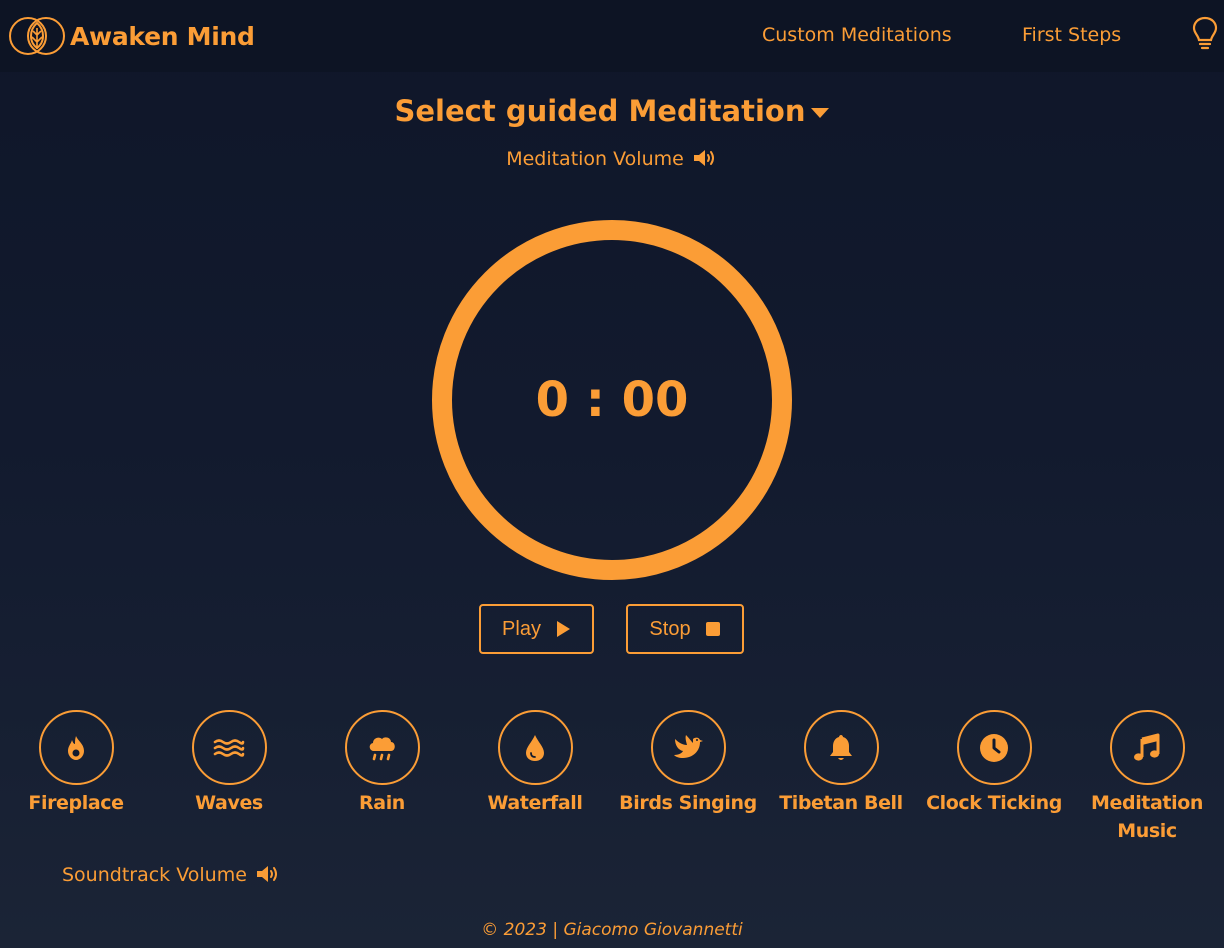 This screenshot has width=1224, height=948. What do you see at coordinates (1205, 33) in the screenshot?
I see `lightbulb-icon` at bounding box center [1205, 33].